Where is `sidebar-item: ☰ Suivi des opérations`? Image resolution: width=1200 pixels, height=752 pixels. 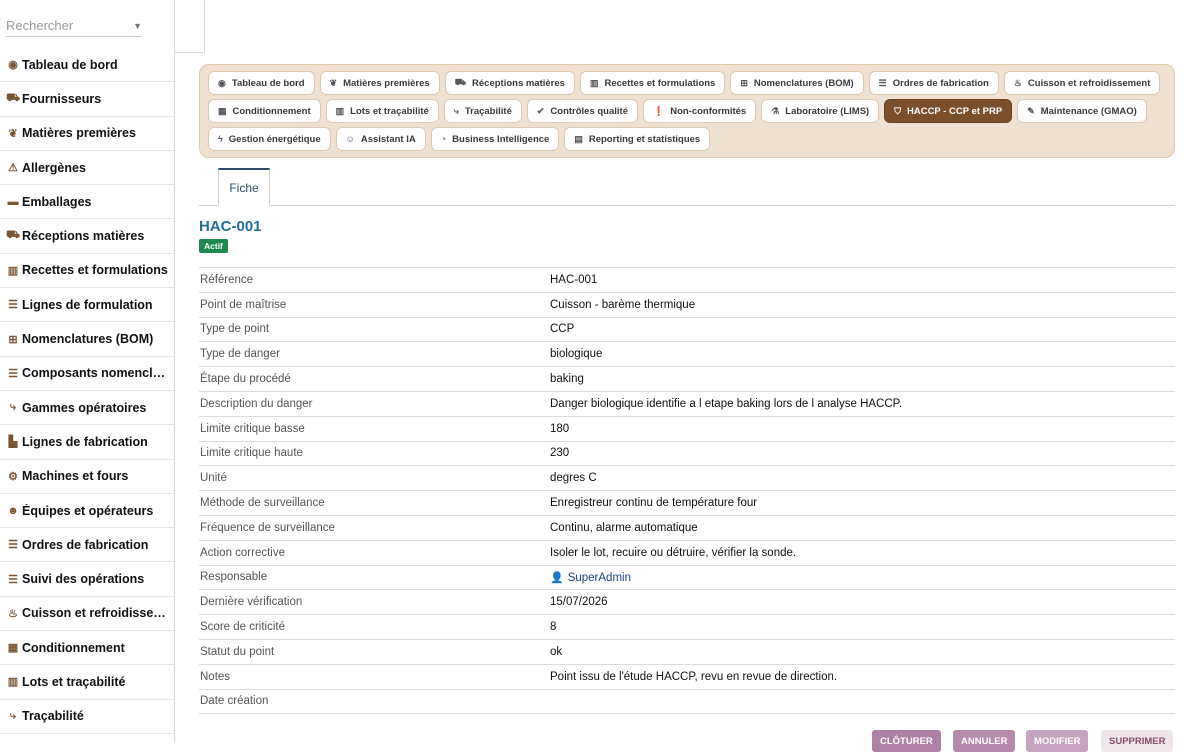 sidebar-item: ☰ Suivi des opérations is located at coordinates (87, 579).